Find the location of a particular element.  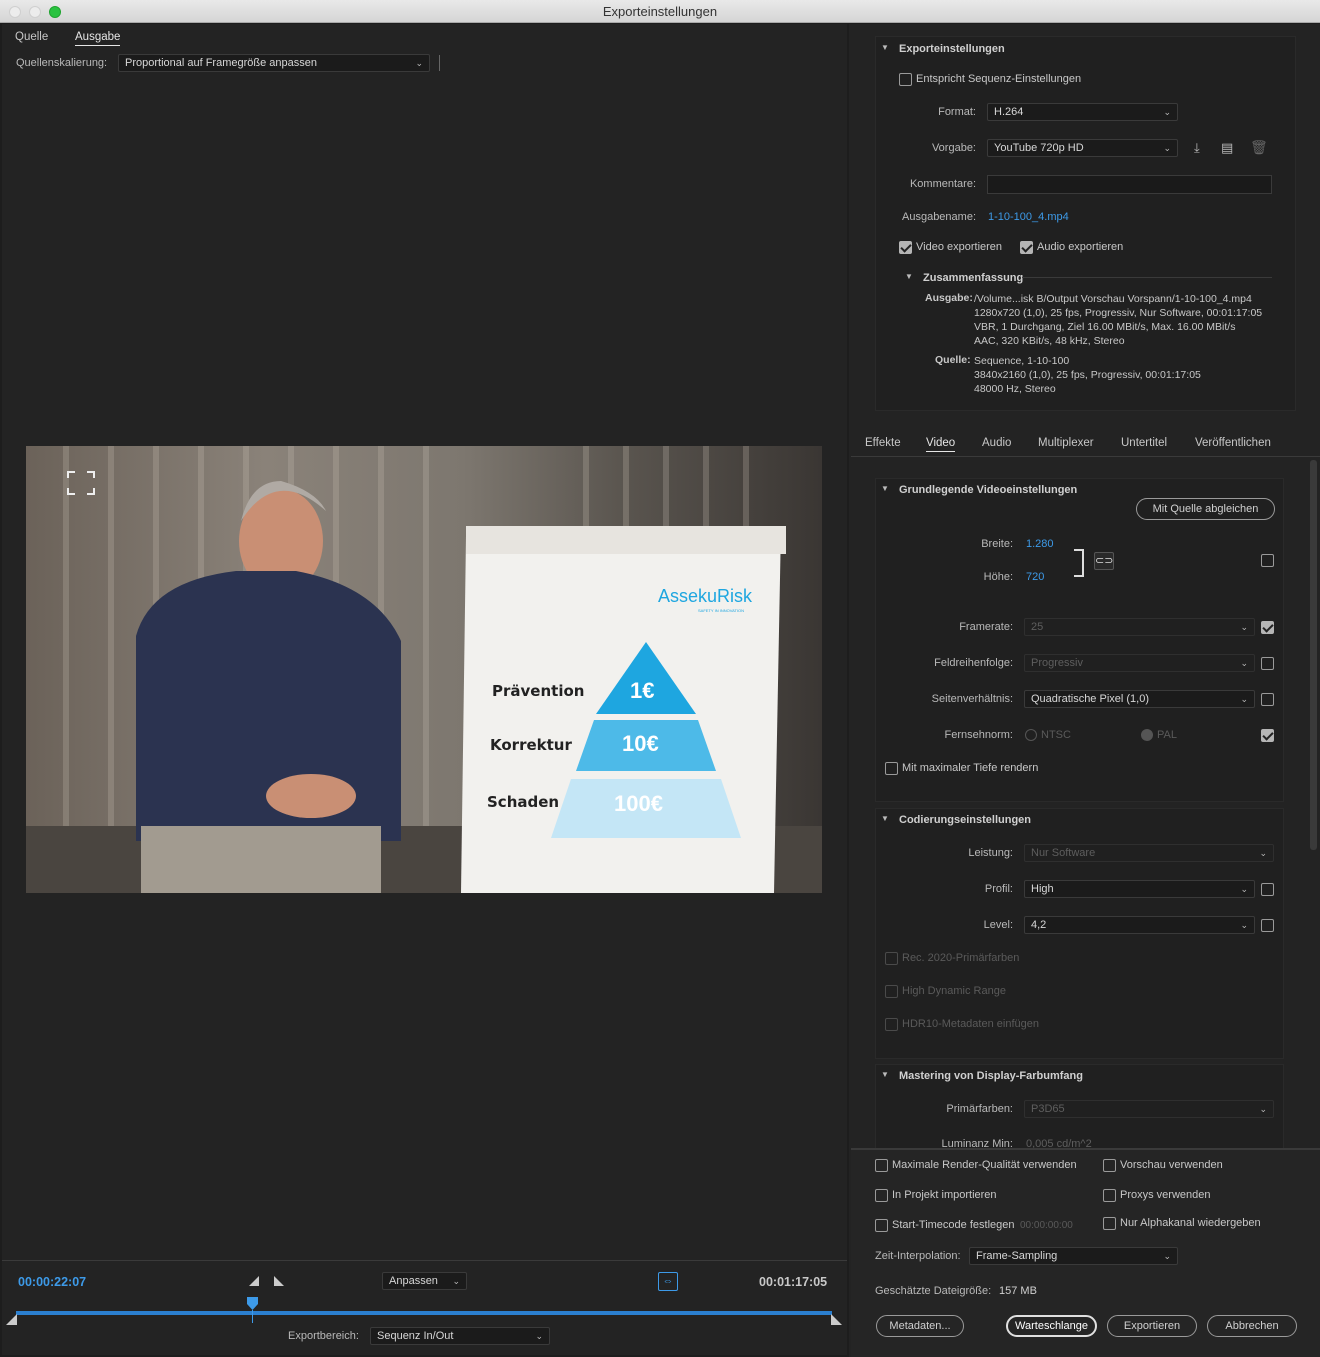

mark-out-icon is located at coordinates (279, 1281).